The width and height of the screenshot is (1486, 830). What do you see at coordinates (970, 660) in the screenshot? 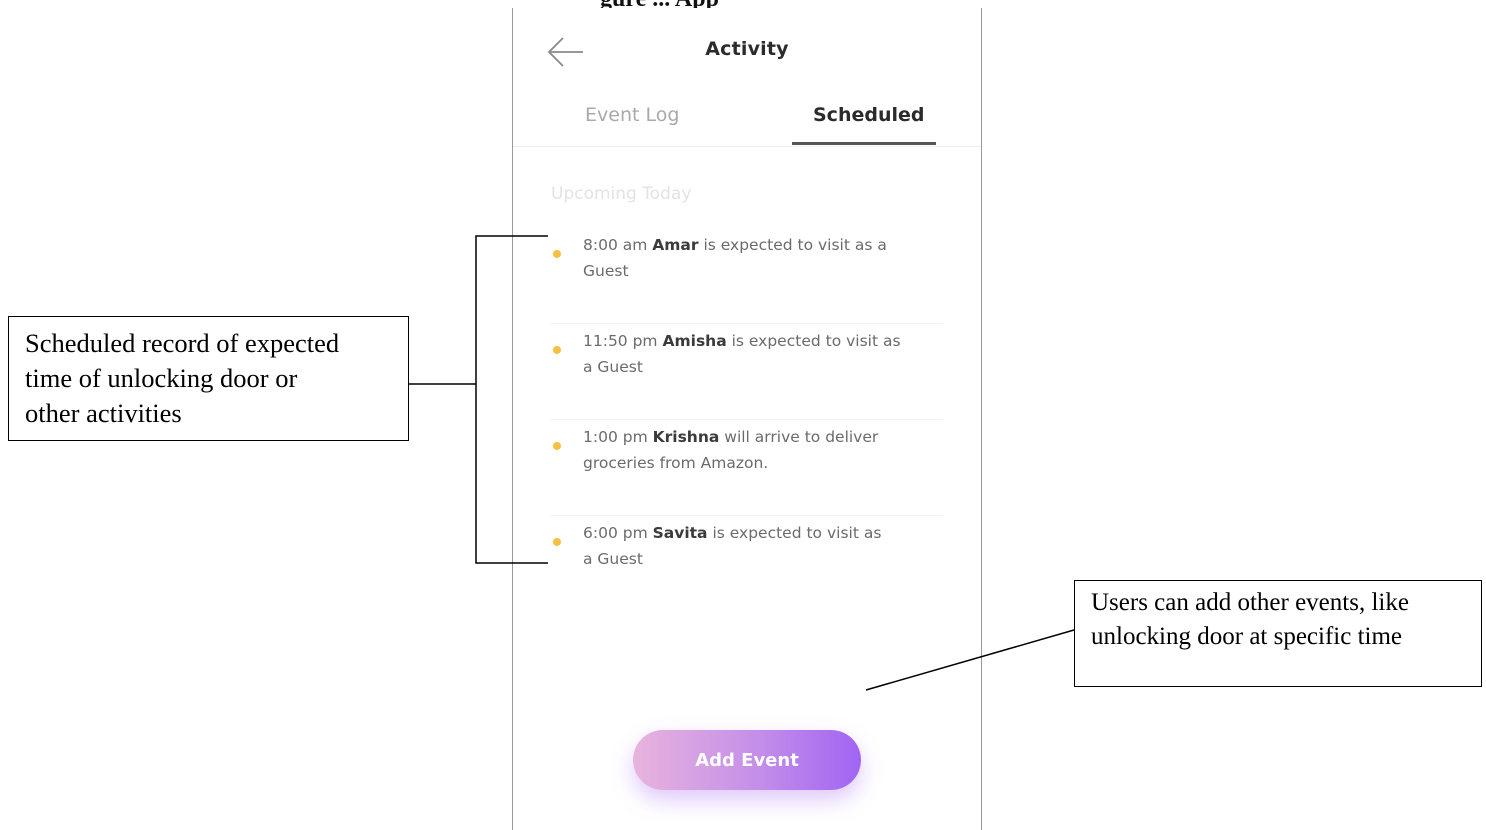
I see `right-callout-connector` at bounding box center [970, 660].